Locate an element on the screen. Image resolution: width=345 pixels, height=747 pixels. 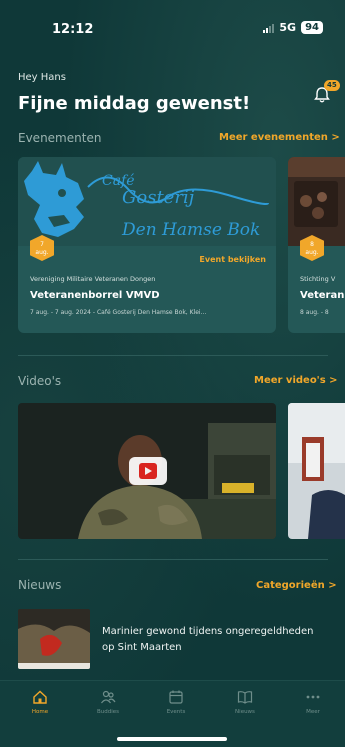
video-thumbnail is located at coordinates (316, 471).